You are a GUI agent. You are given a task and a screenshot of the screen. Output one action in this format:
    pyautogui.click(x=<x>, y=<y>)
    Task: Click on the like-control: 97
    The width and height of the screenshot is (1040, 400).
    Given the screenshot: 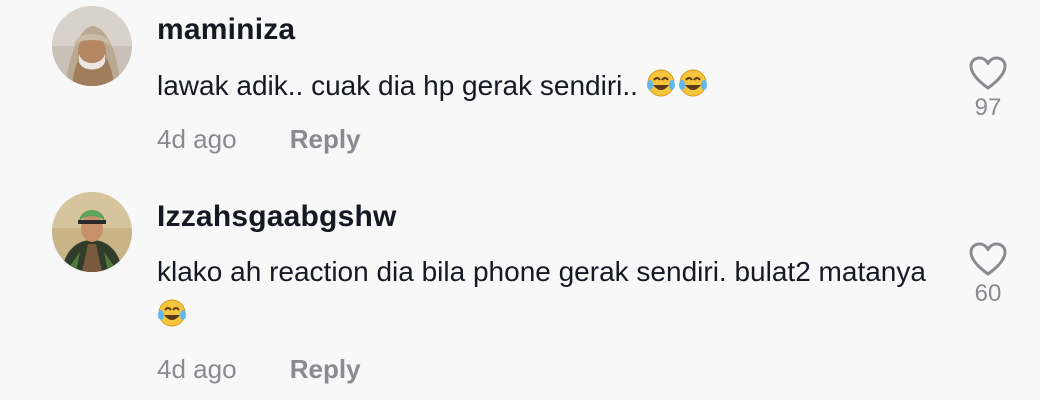 What is the action you would take?
    pyautogui.click(x=988, y=89)
    